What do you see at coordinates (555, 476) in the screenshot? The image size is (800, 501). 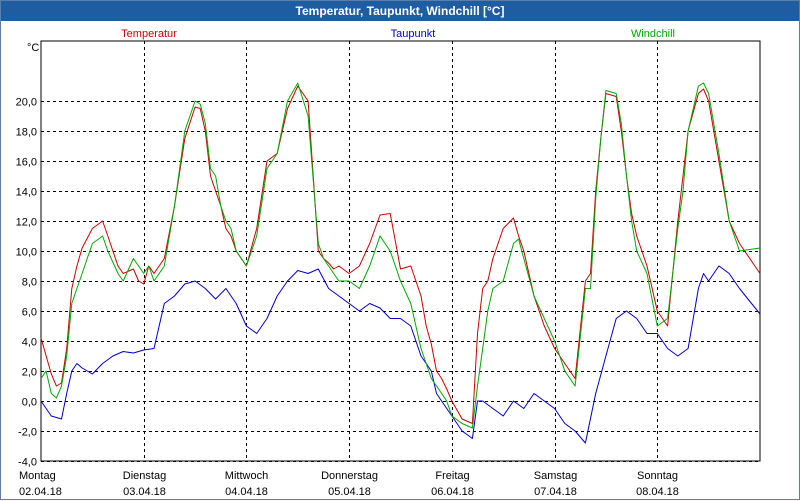 I see `x-day-label: Samstag` at bounding box center [555, 476].